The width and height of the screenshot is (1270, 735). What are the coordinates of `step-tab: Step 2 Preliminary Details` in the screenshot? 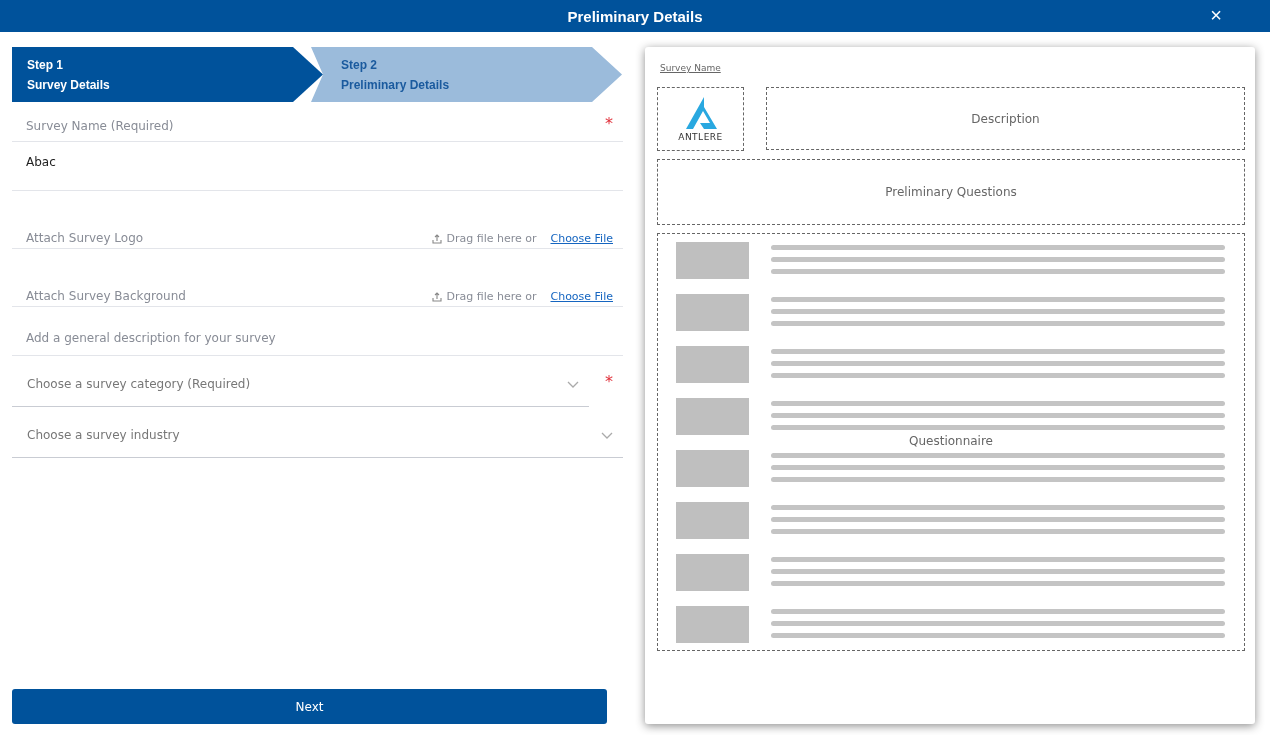 It's located at (466, 74).